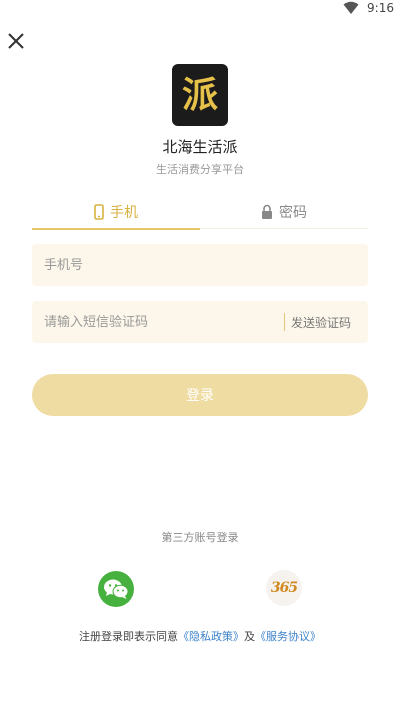 Image resolution: width=400 pixels, height=710 pixels. I want to click on brand-365-logo: 365, so click(284, 588).